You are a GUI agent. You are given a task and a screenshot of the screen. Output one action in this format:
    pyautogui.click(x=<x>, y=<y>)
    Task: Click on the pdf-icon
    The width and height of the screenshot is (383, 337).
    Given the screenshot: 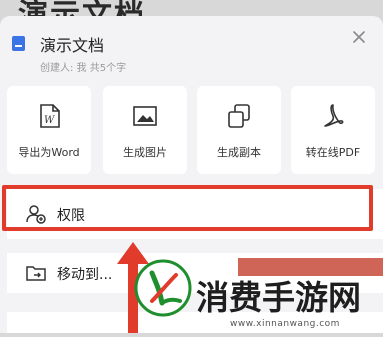 What is the action you would take?
    pyautogui.click(x=333, y=116)
    